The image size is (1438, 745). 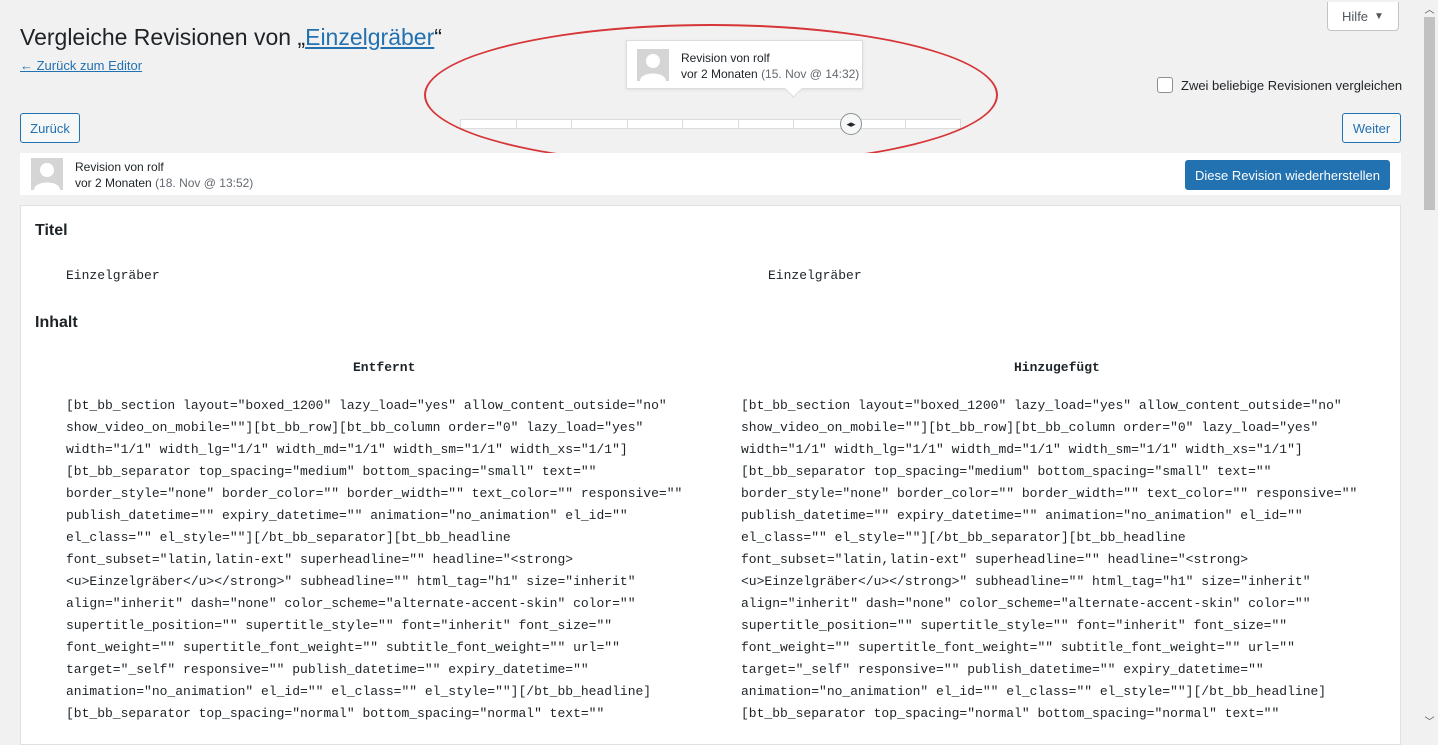 I want to click on revision-time: vor 2 Monaten, so click(x=113, y=183).